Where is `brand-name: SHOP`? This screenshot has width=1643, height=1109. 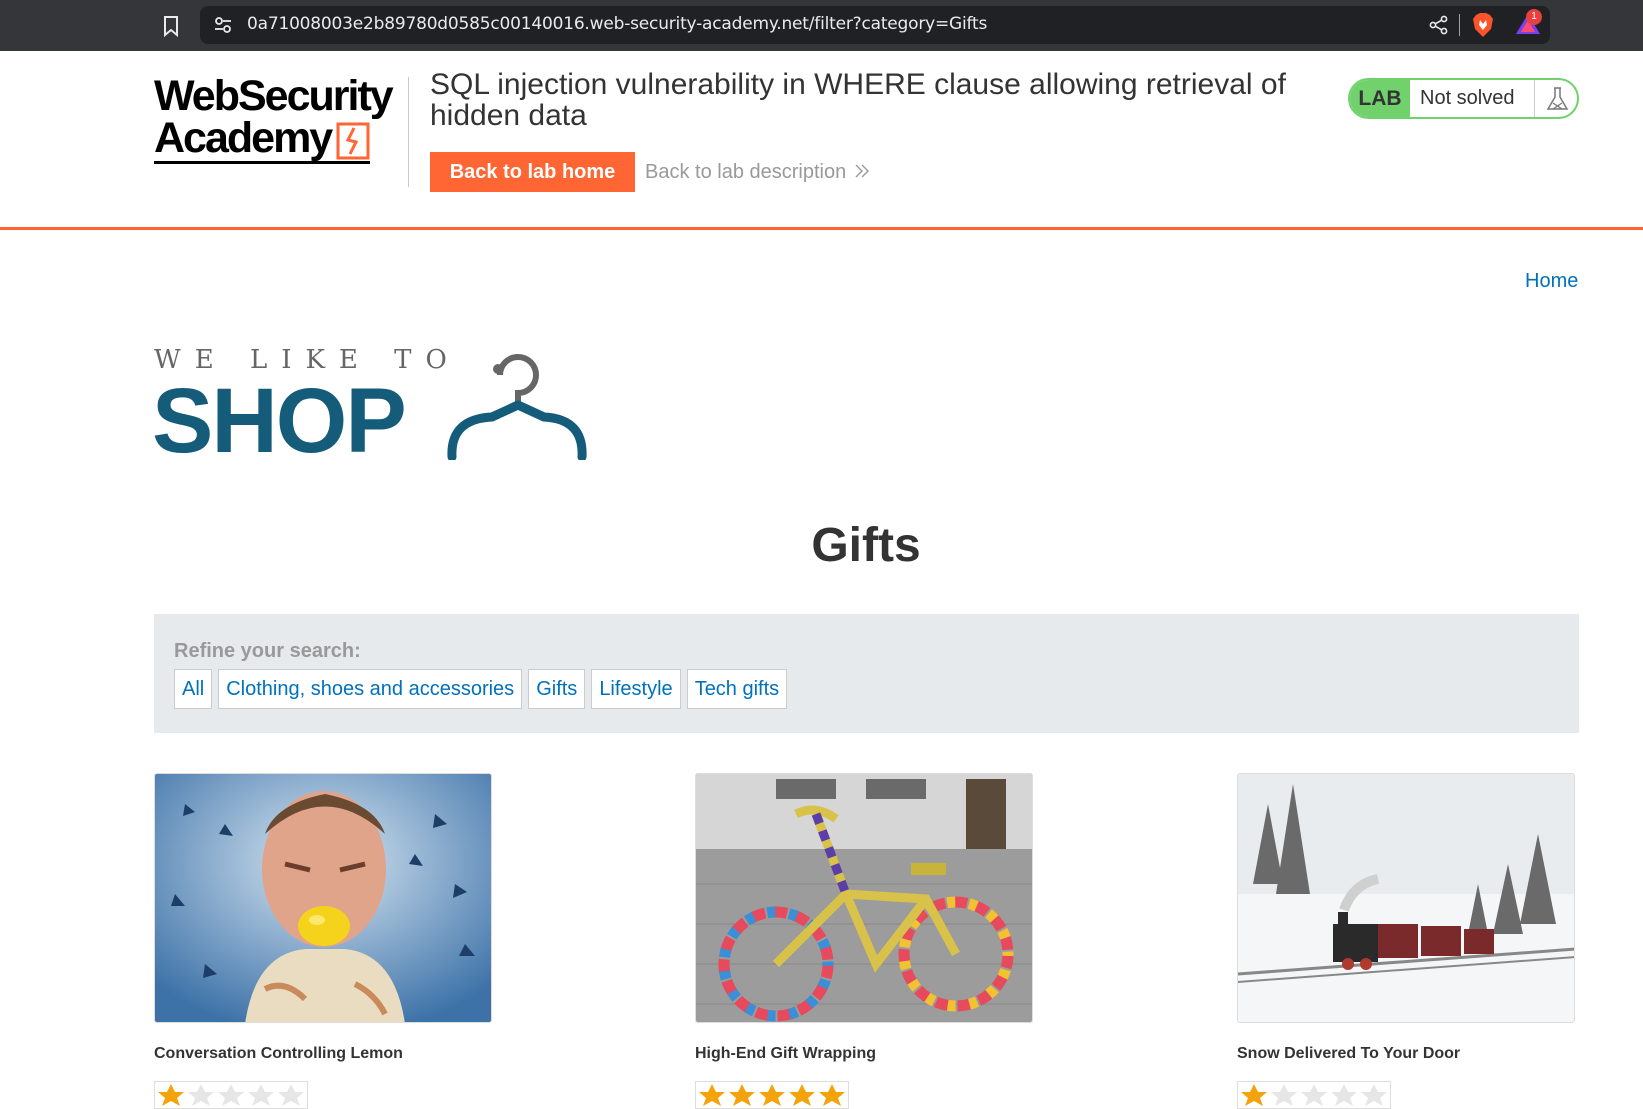
brand-name: SHOP is located at coordinates (279, 421).